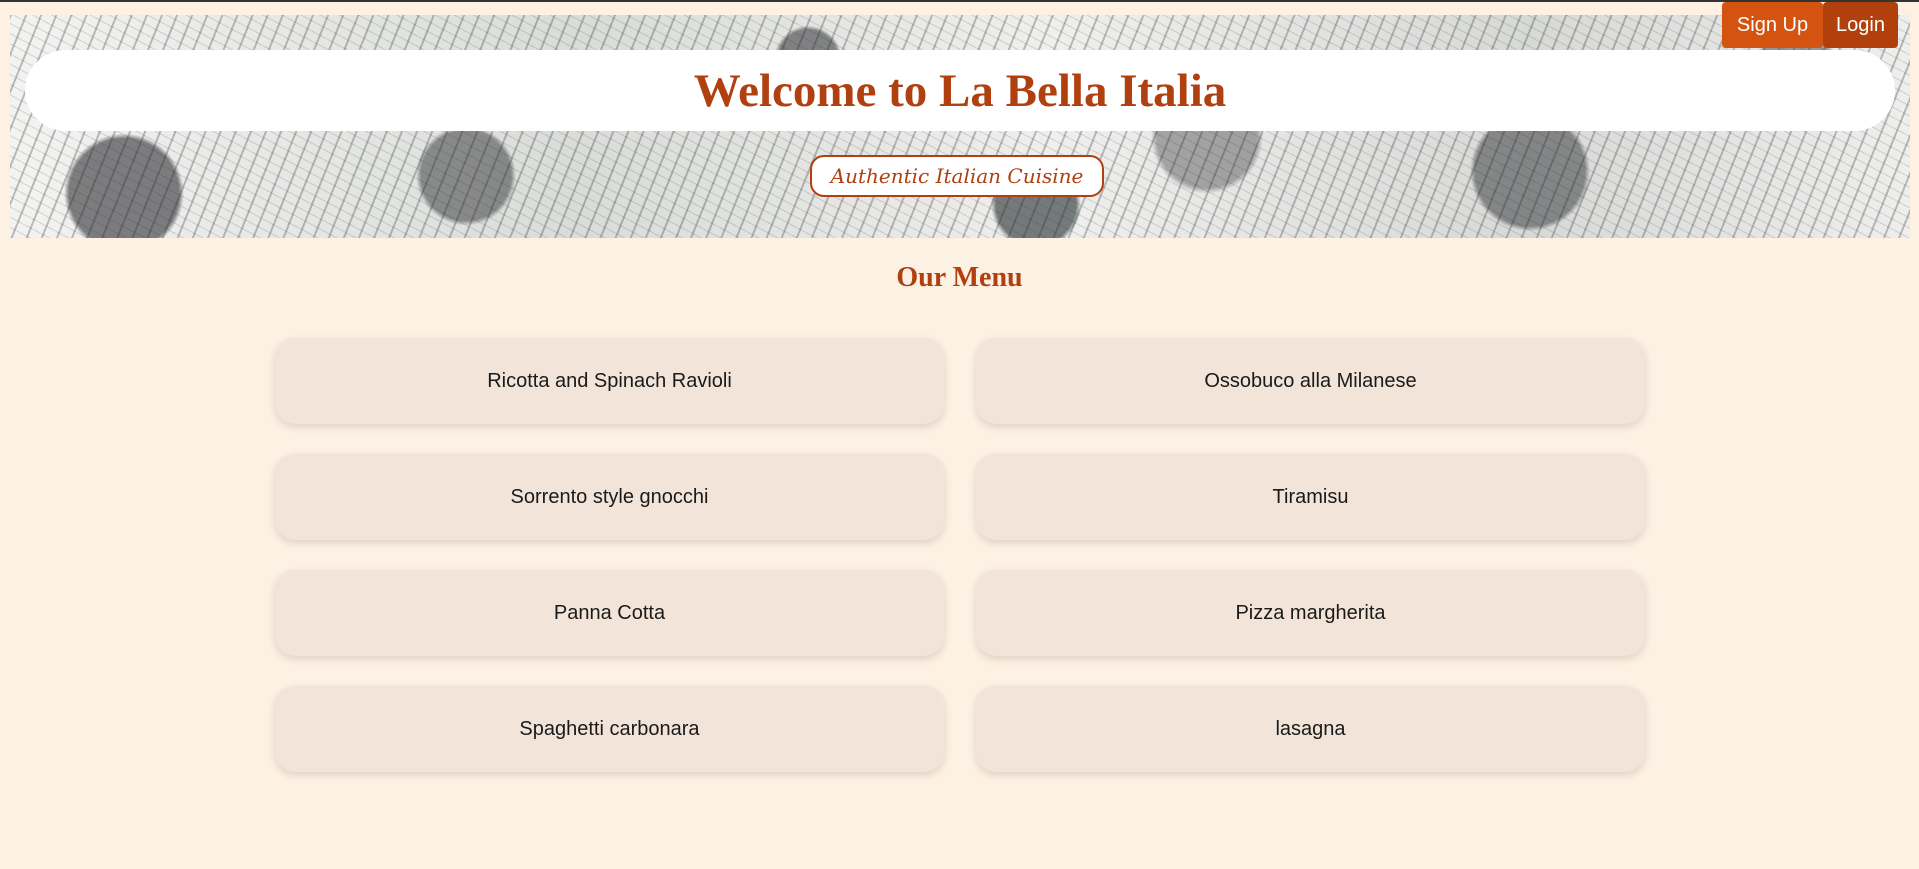  Describe the element at coordinates (959, 277) in the screenshot. I see `menu-heading: Our Menu` at that location.